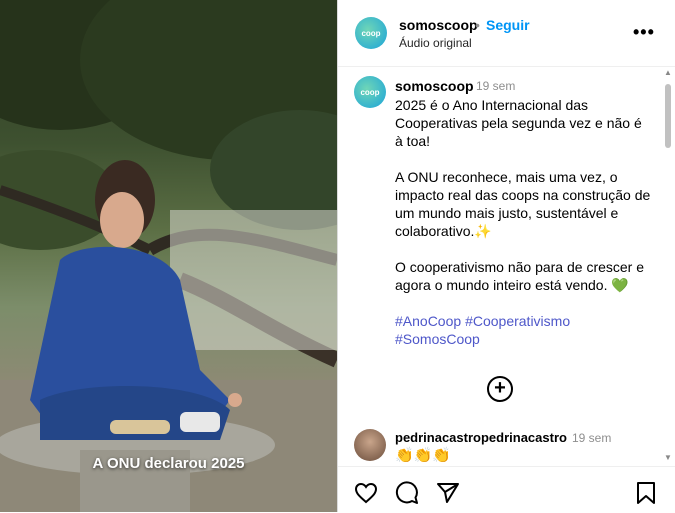  Describe the element at coordinates (506, 489) in the screenshot. I see `action-bar` at that location.